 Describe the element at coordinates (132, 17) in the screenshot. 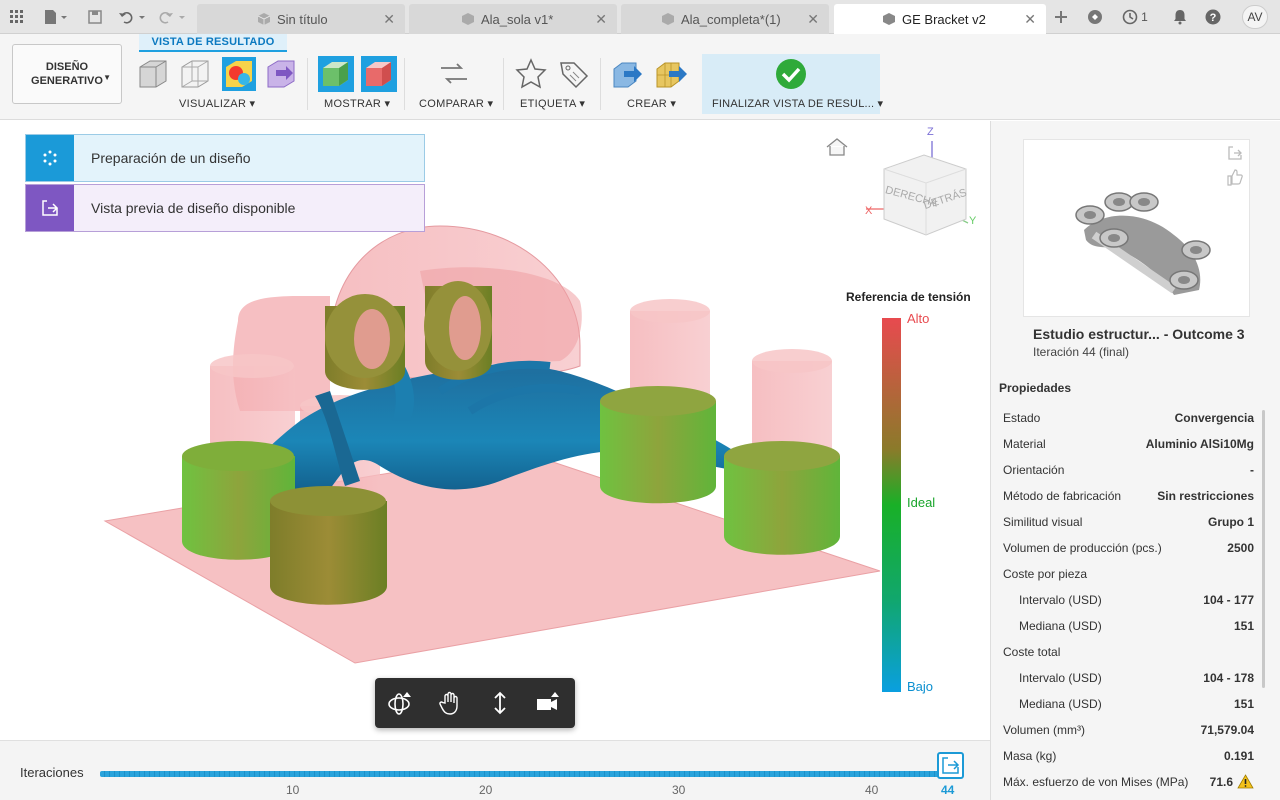

I see `undo-icon` at that location.